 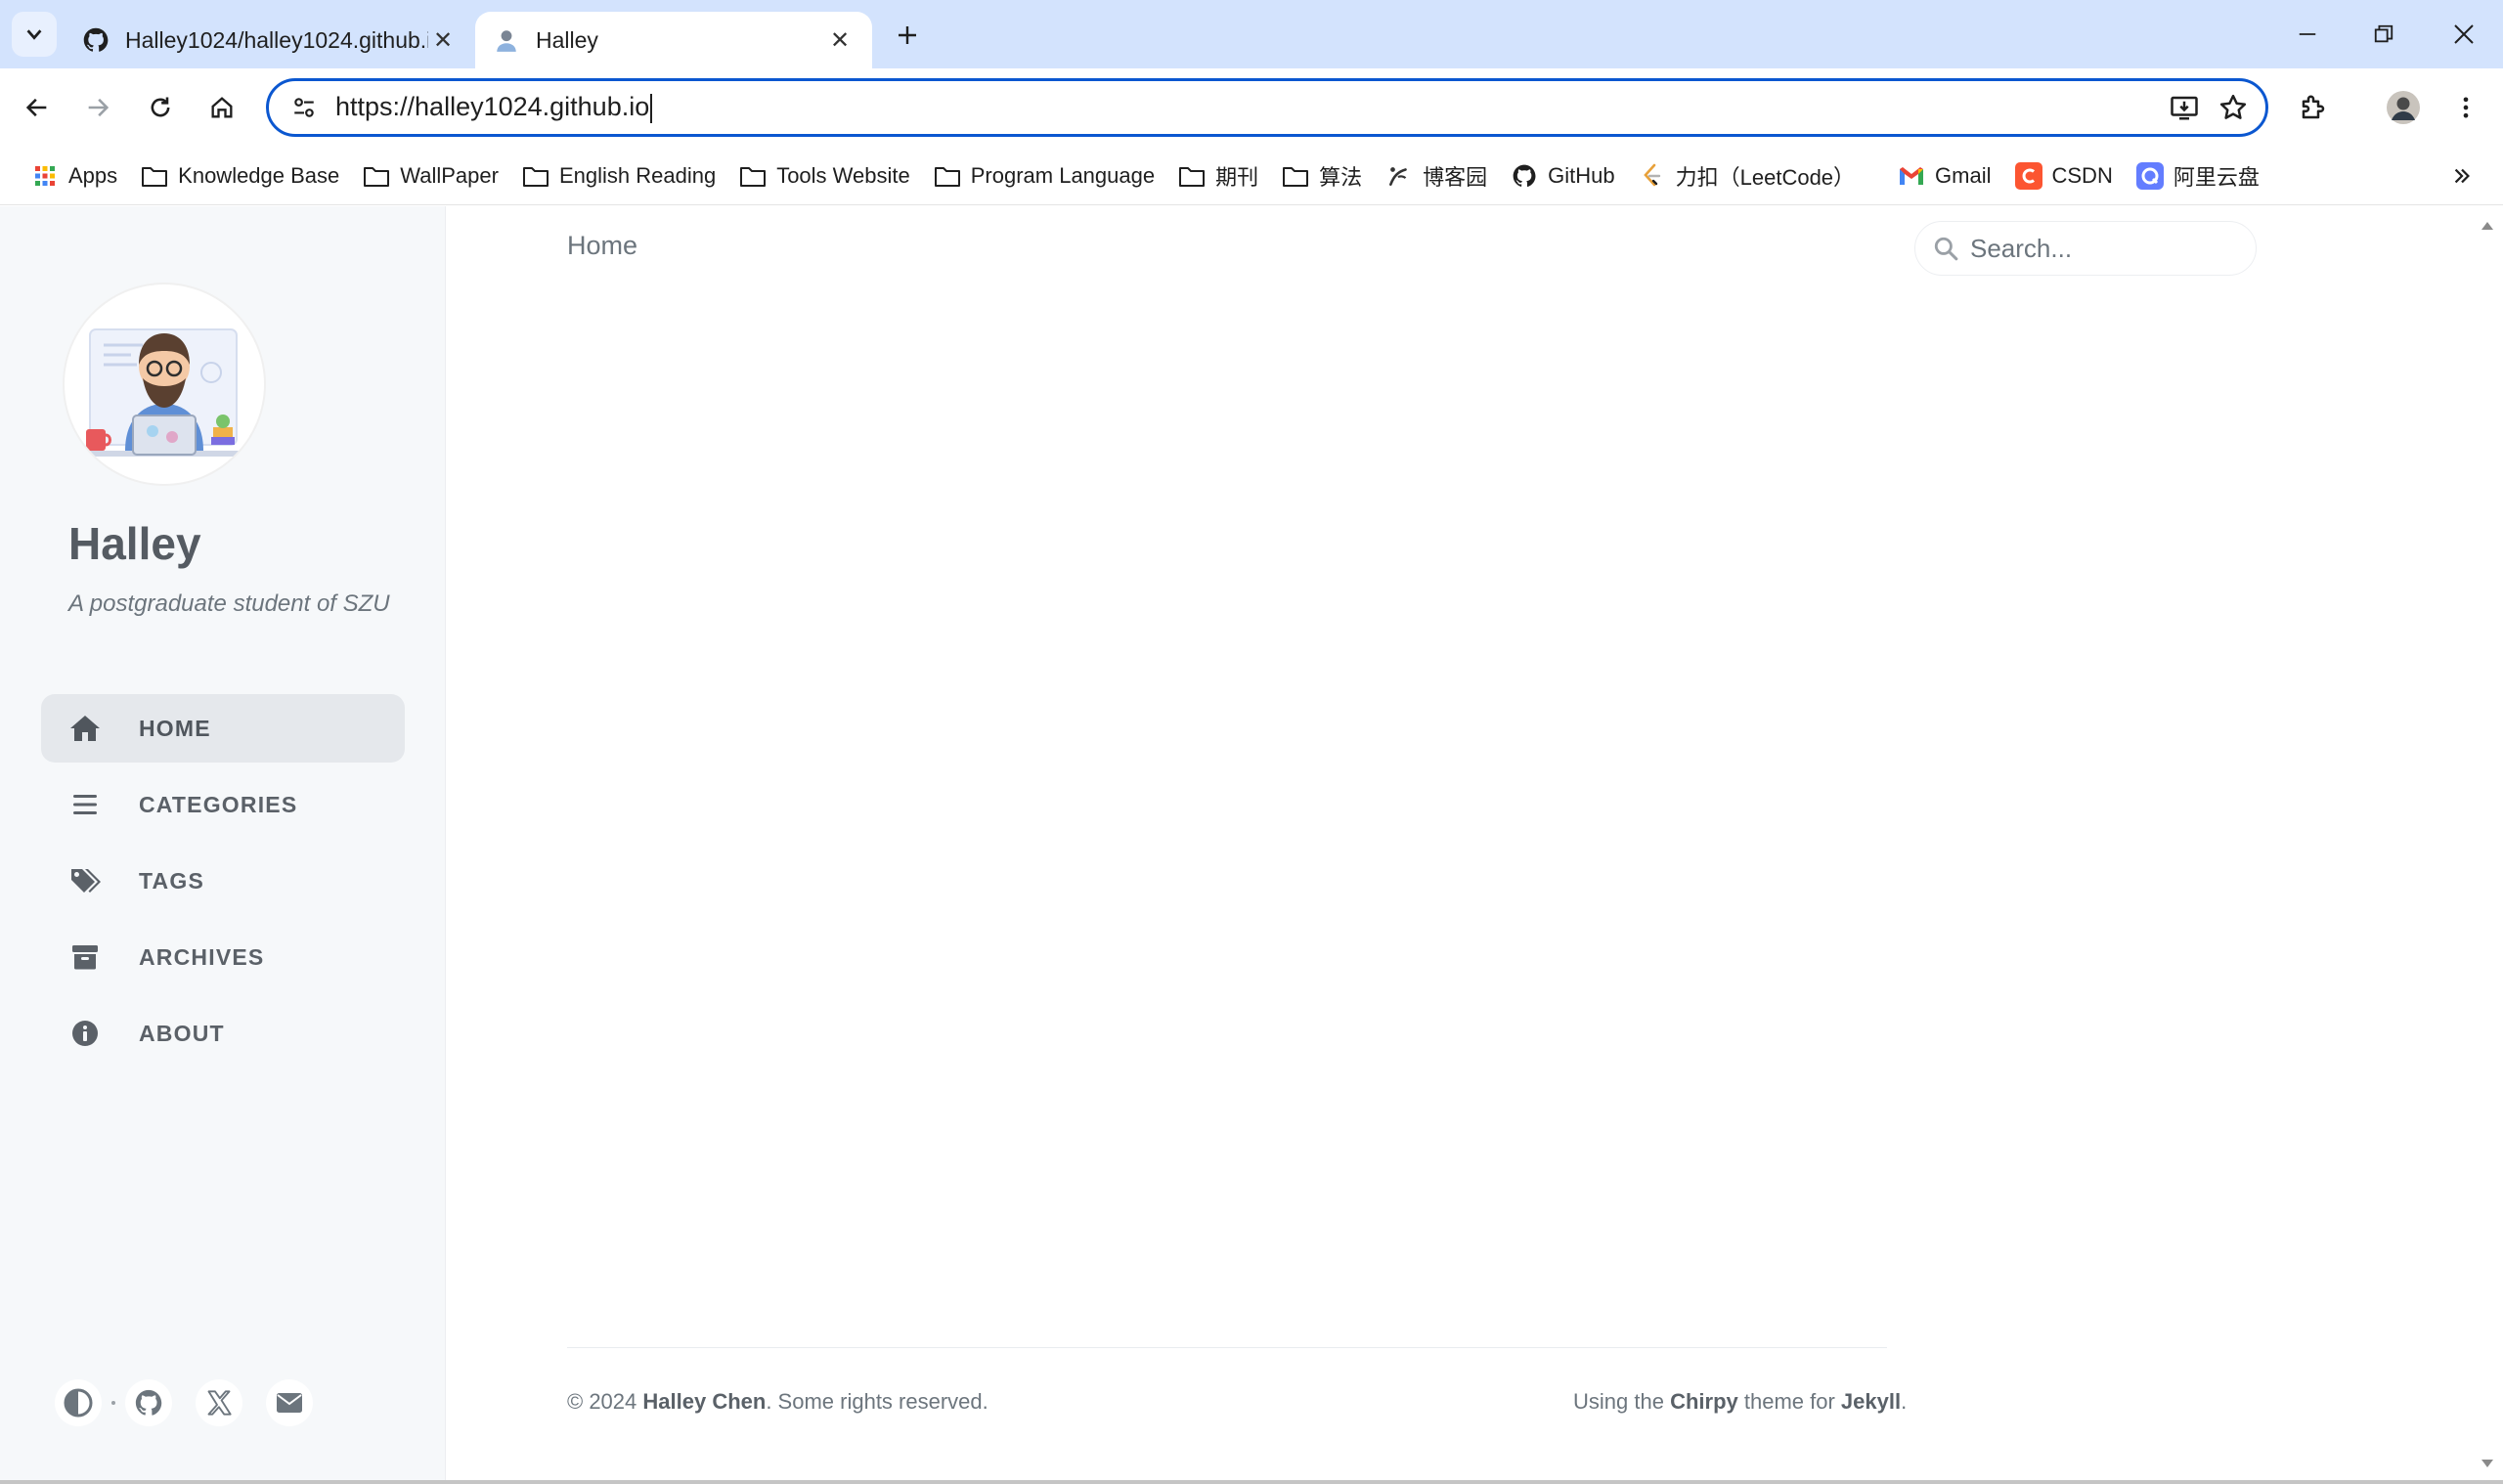 I want to click on bookmark-aliyun-drive: 阿里云盘, so click(x=2198, y=175).